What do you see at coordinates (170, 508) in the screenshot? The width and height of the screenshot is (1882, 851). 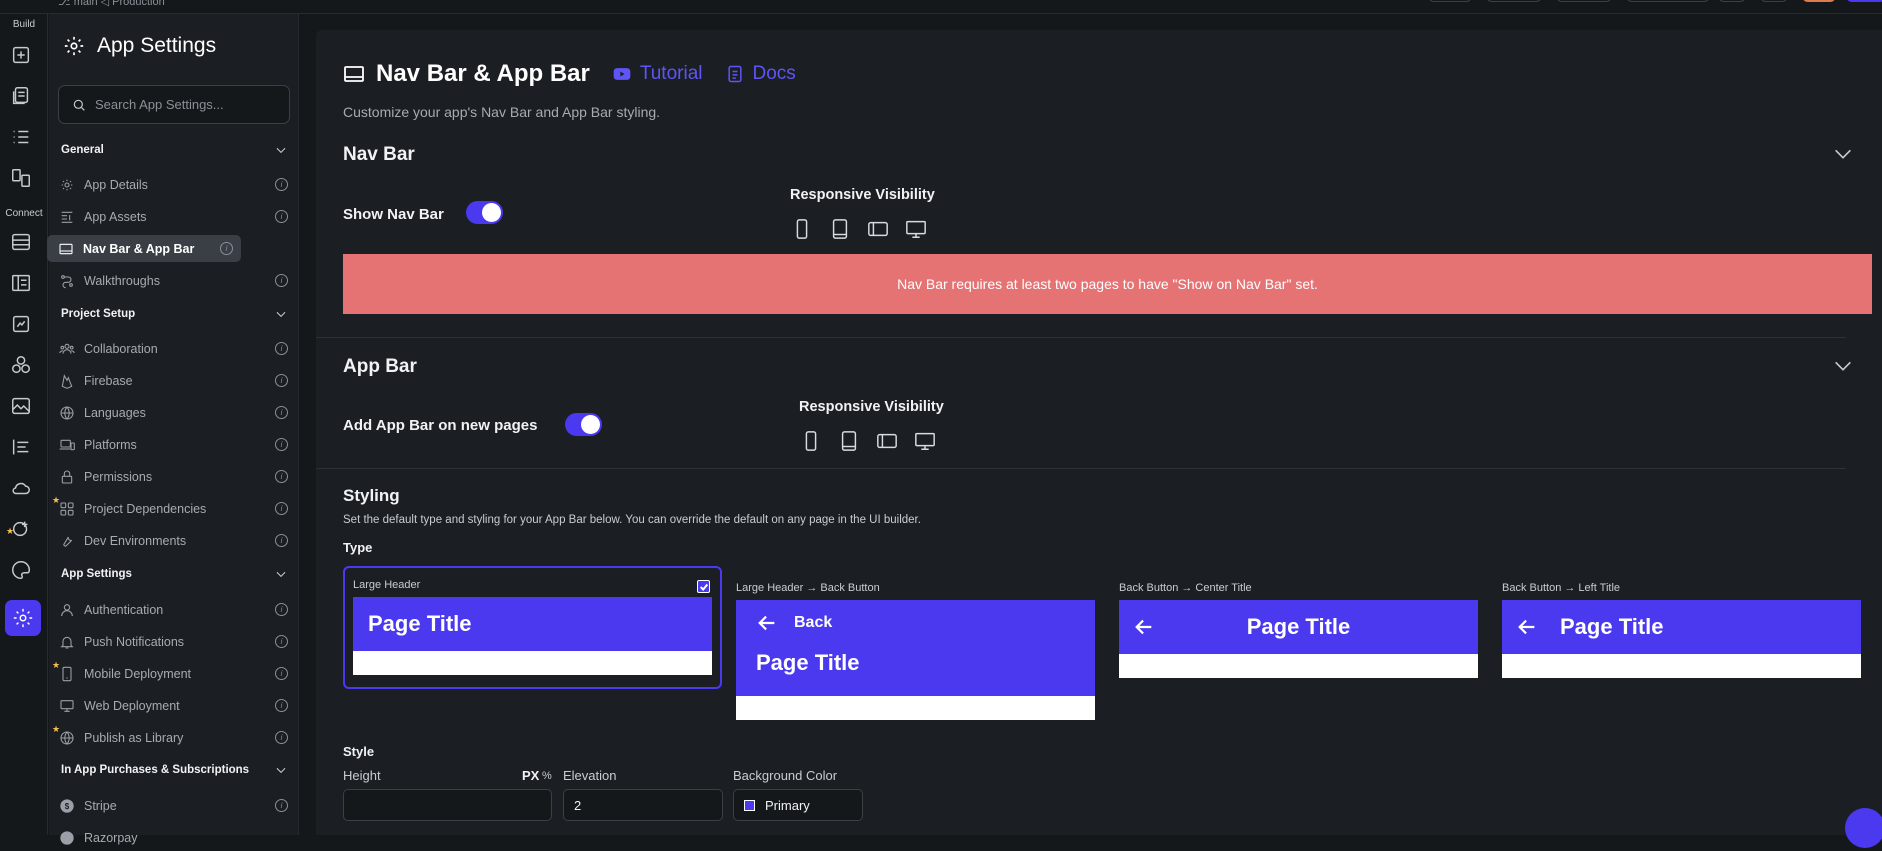 I see `sidebar-item-project-dependencies: ★ Project Dependencies i` at bounding box center [170, 508].